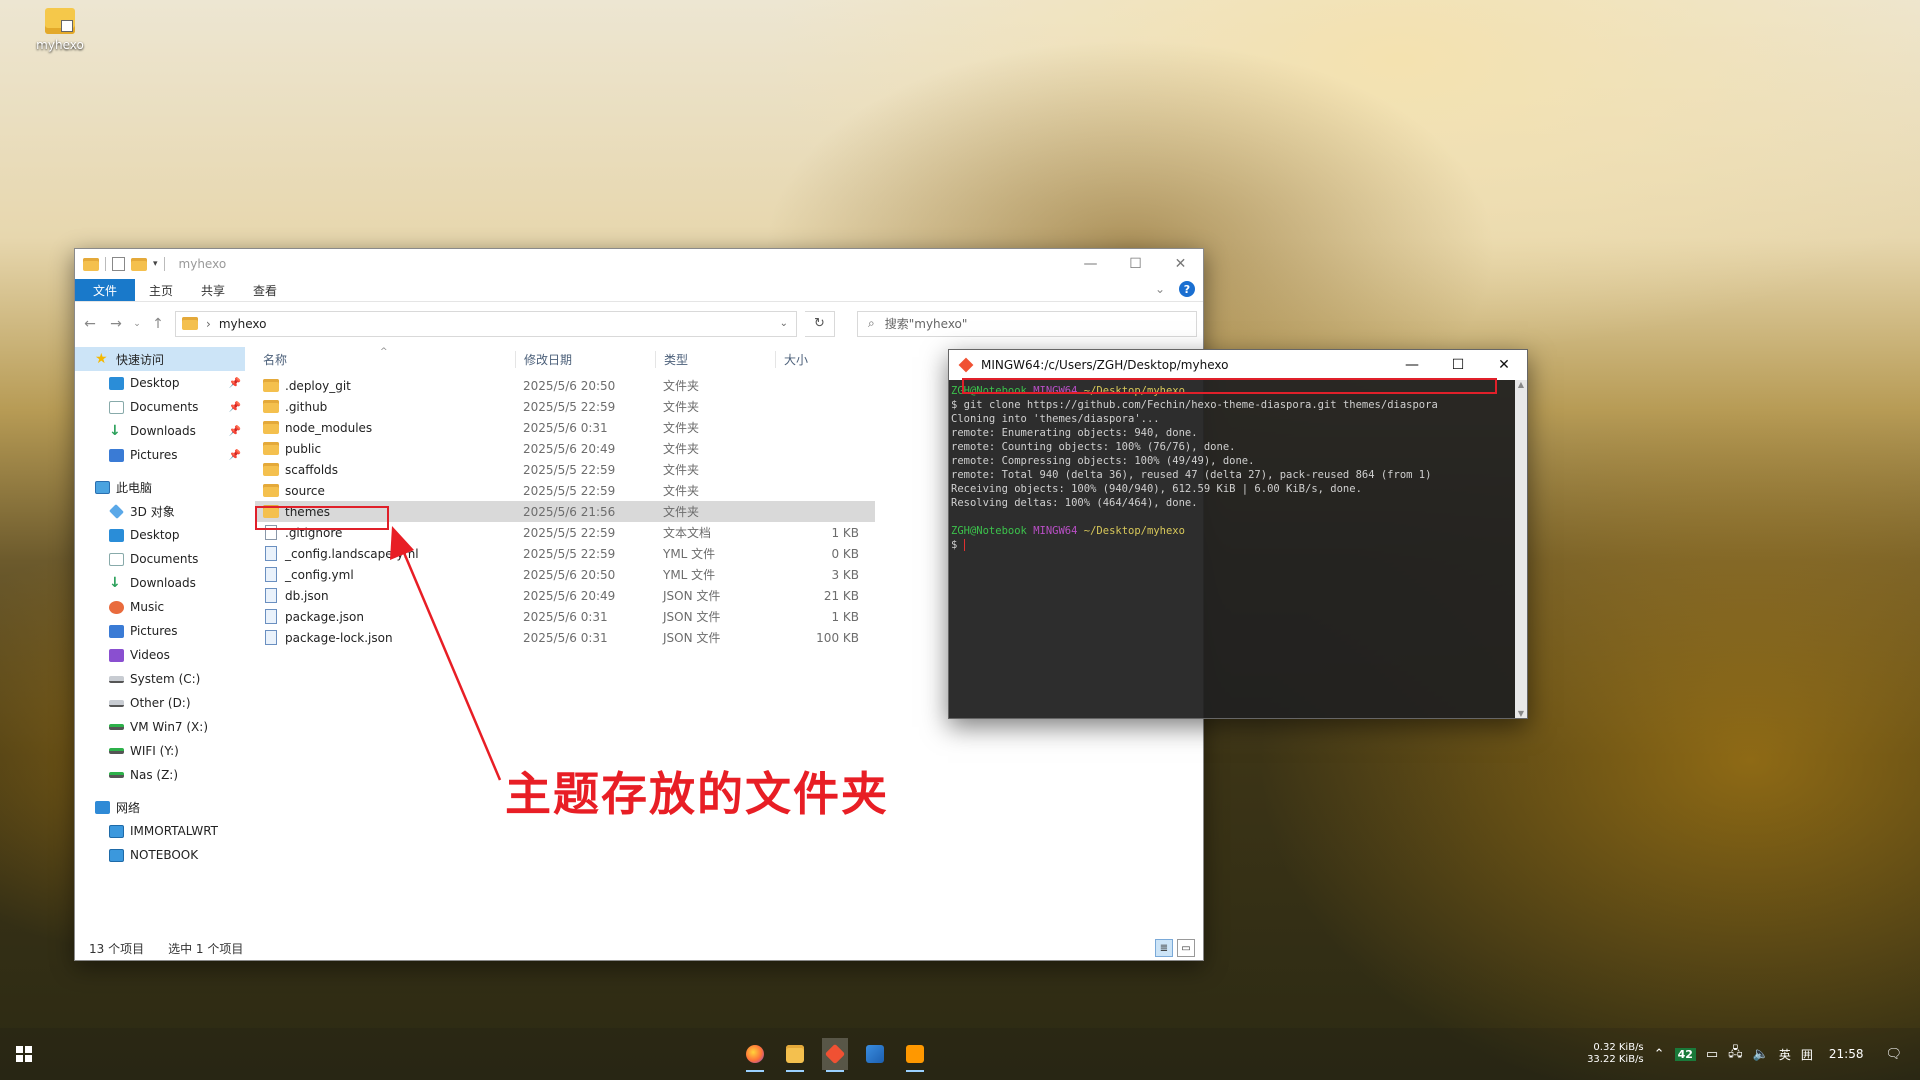 This screenshot has width=1920, height=1080. What do you see at coordinates (160, 407) in the screenshot?
I see `sidebar-item-documents: Documents 📌` at bounding box center [160, 407].